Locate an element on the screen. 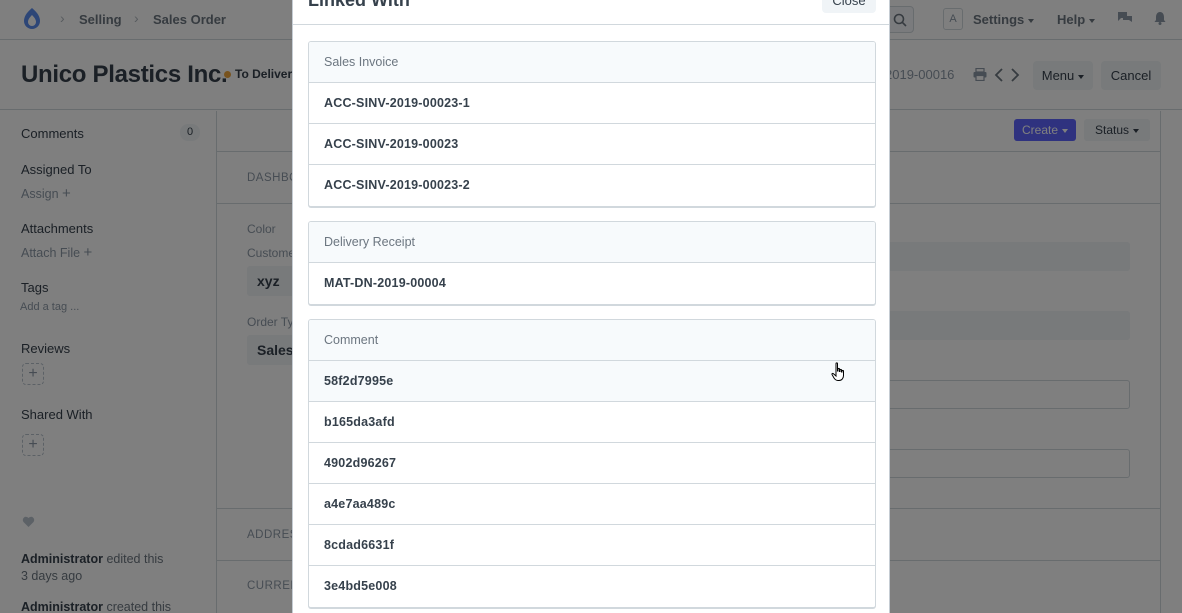 This screenshot has height=613, width=1182. linked-document-link: 4902d96267 is located at coordinates (592, 463).